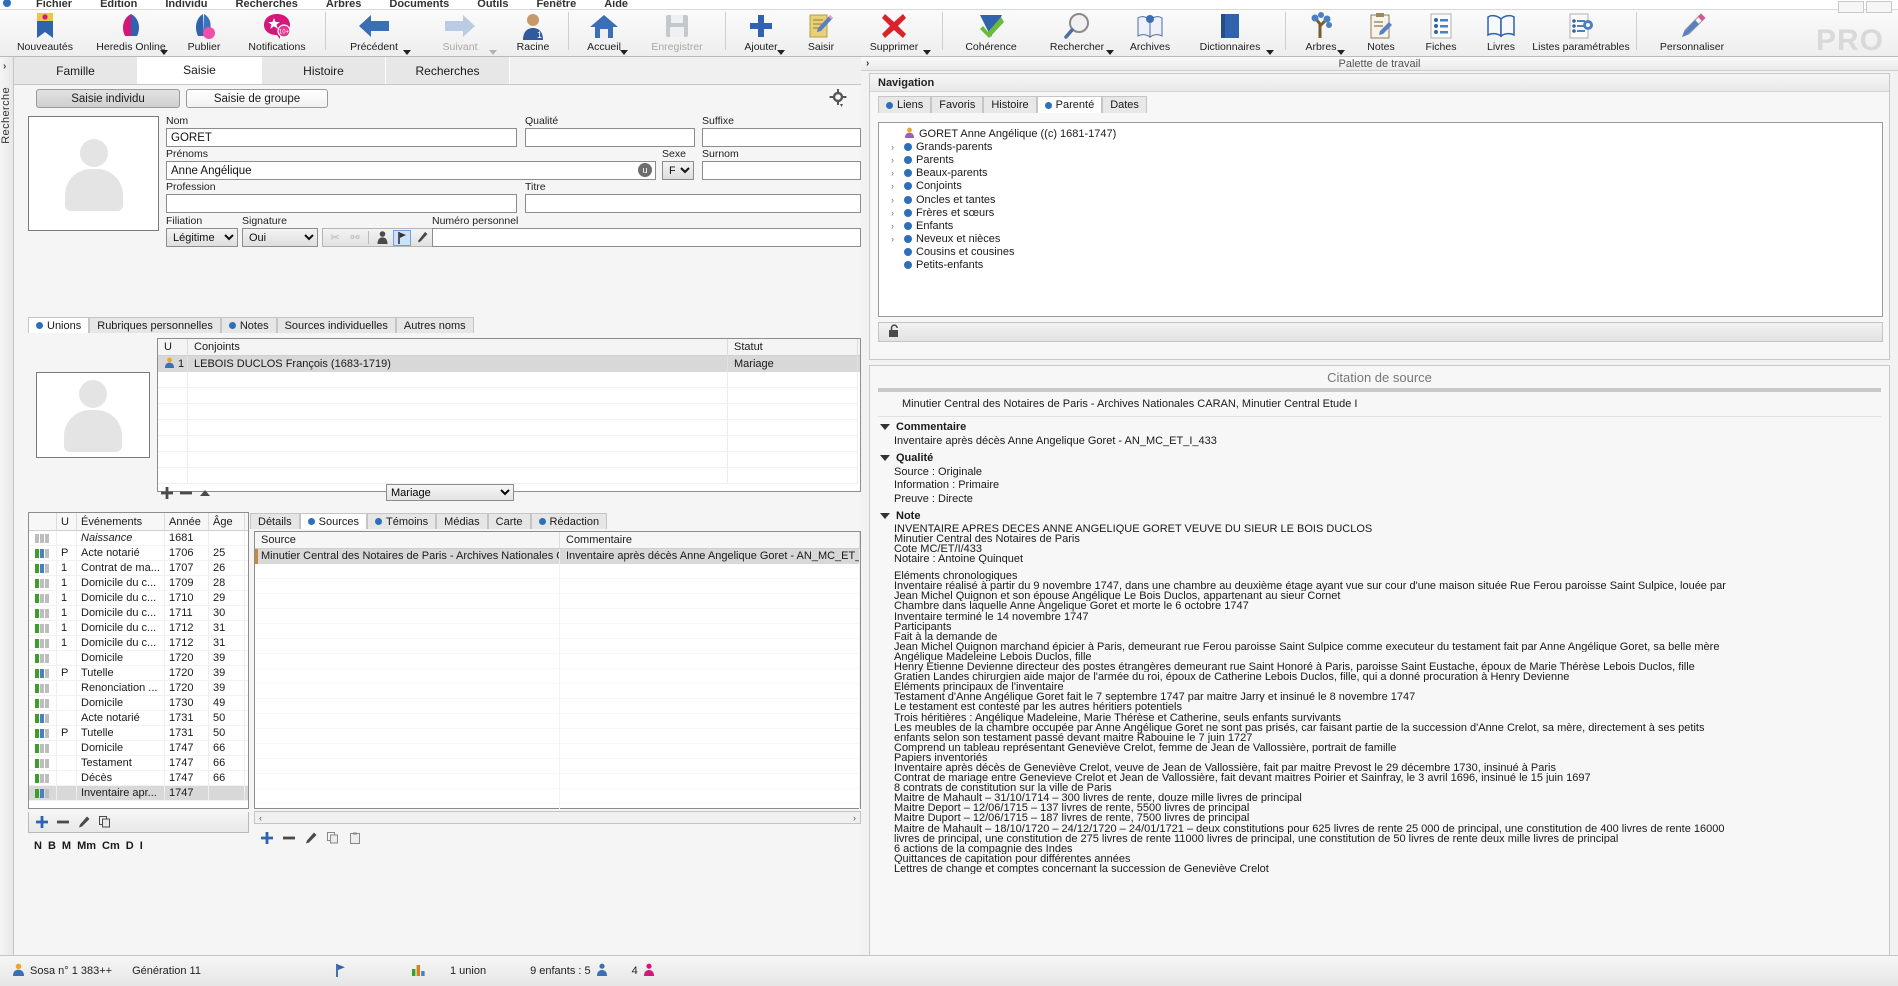  I want to click on sources-col-source: Source, so click(407, 540).